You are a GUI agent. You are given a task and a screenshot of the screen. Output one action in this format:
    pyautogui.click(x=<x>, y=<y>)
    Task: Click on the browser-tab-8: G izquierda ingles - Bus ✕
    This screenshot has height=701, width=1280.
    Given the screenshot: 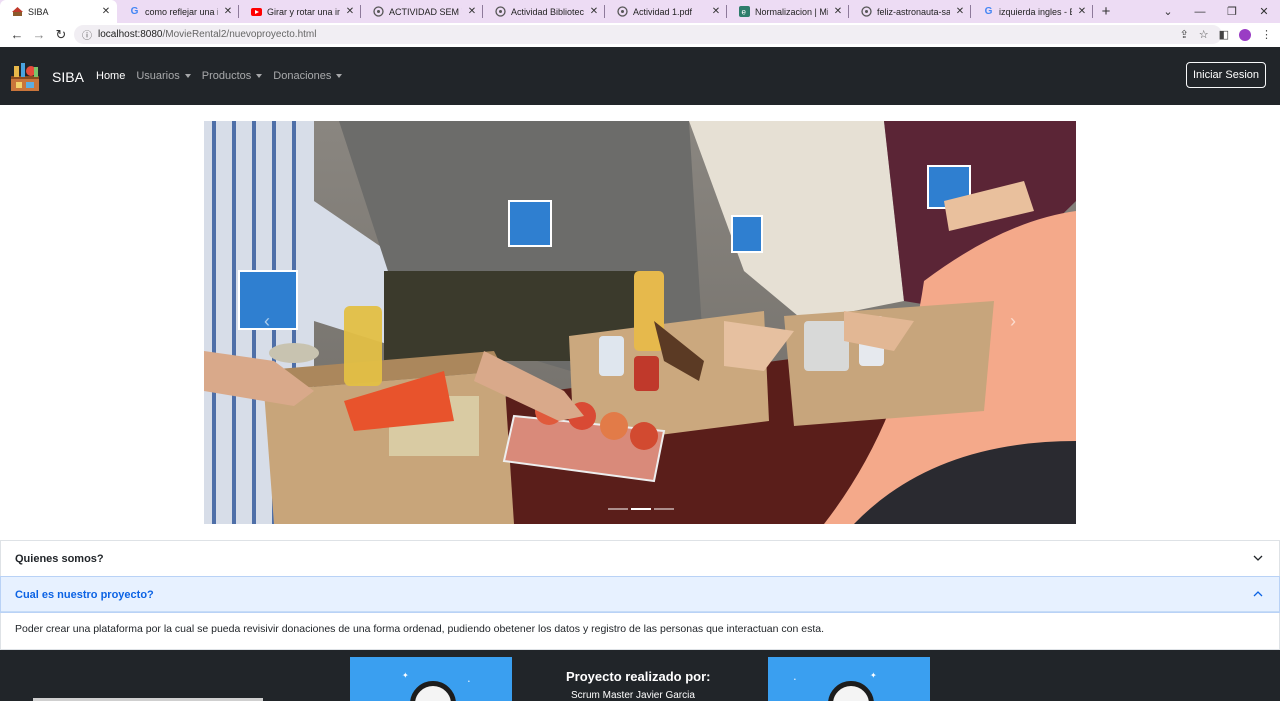 What is the action you would take?
    pyautogui.click(x=1032, y=11)
    